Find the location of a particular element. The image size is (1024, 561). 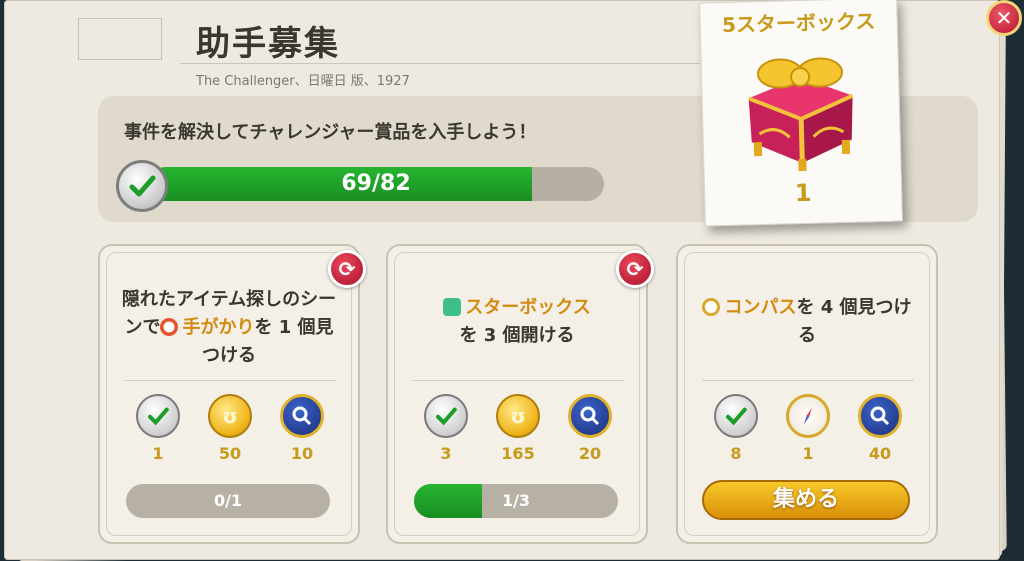

challenge-text-highlight: スターボックス is located at coordinates (528, 307).